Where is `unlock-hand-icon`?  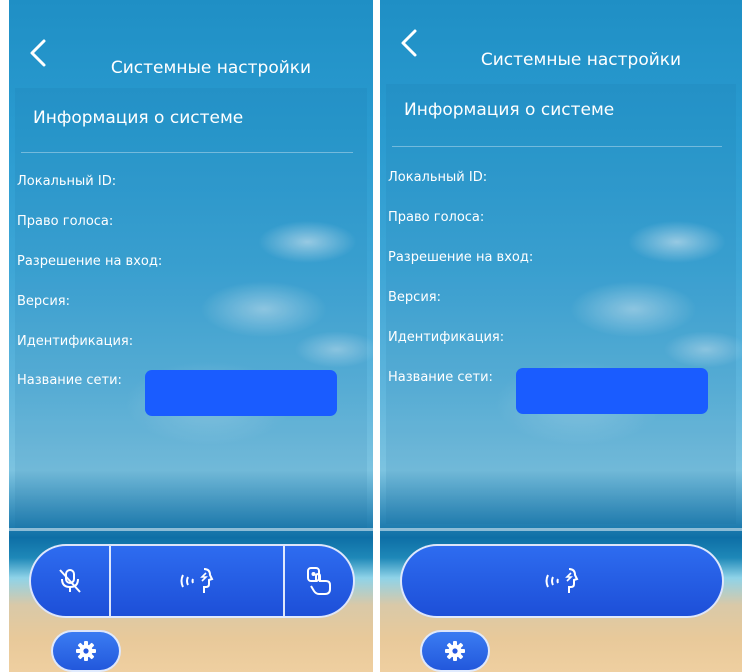 unlock-hand-icon is located at coordinates (319, 581).